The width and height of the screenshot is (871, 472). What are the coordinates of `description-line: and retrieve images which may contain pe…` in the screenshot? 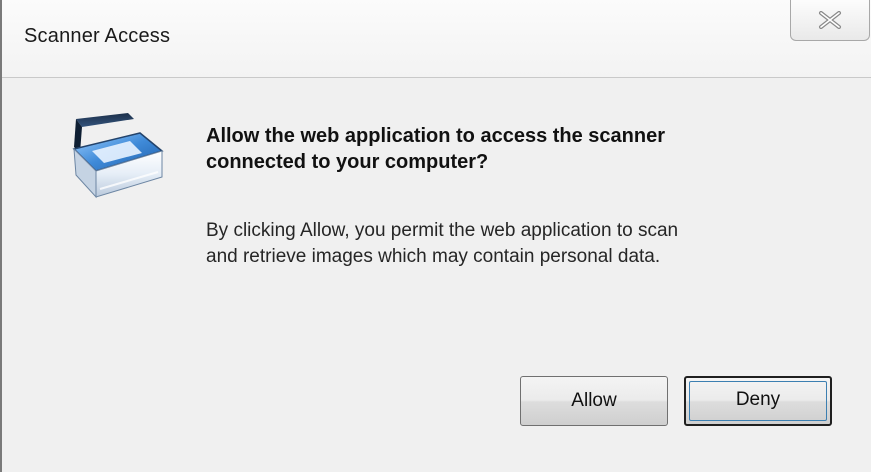 It's located at (433, 256).